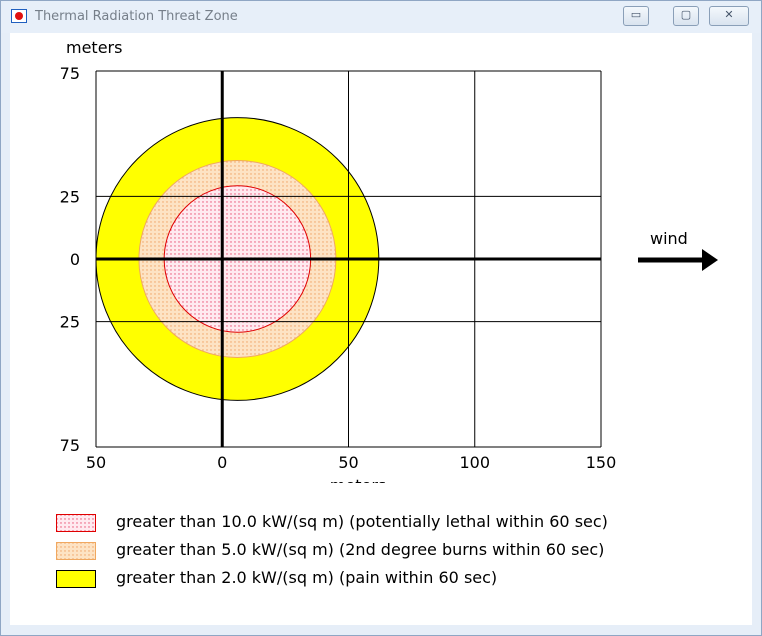 Image resolution: width=762 pixels, height=636 pixels. I want to click on close-button: ✕, so click(729, 16).